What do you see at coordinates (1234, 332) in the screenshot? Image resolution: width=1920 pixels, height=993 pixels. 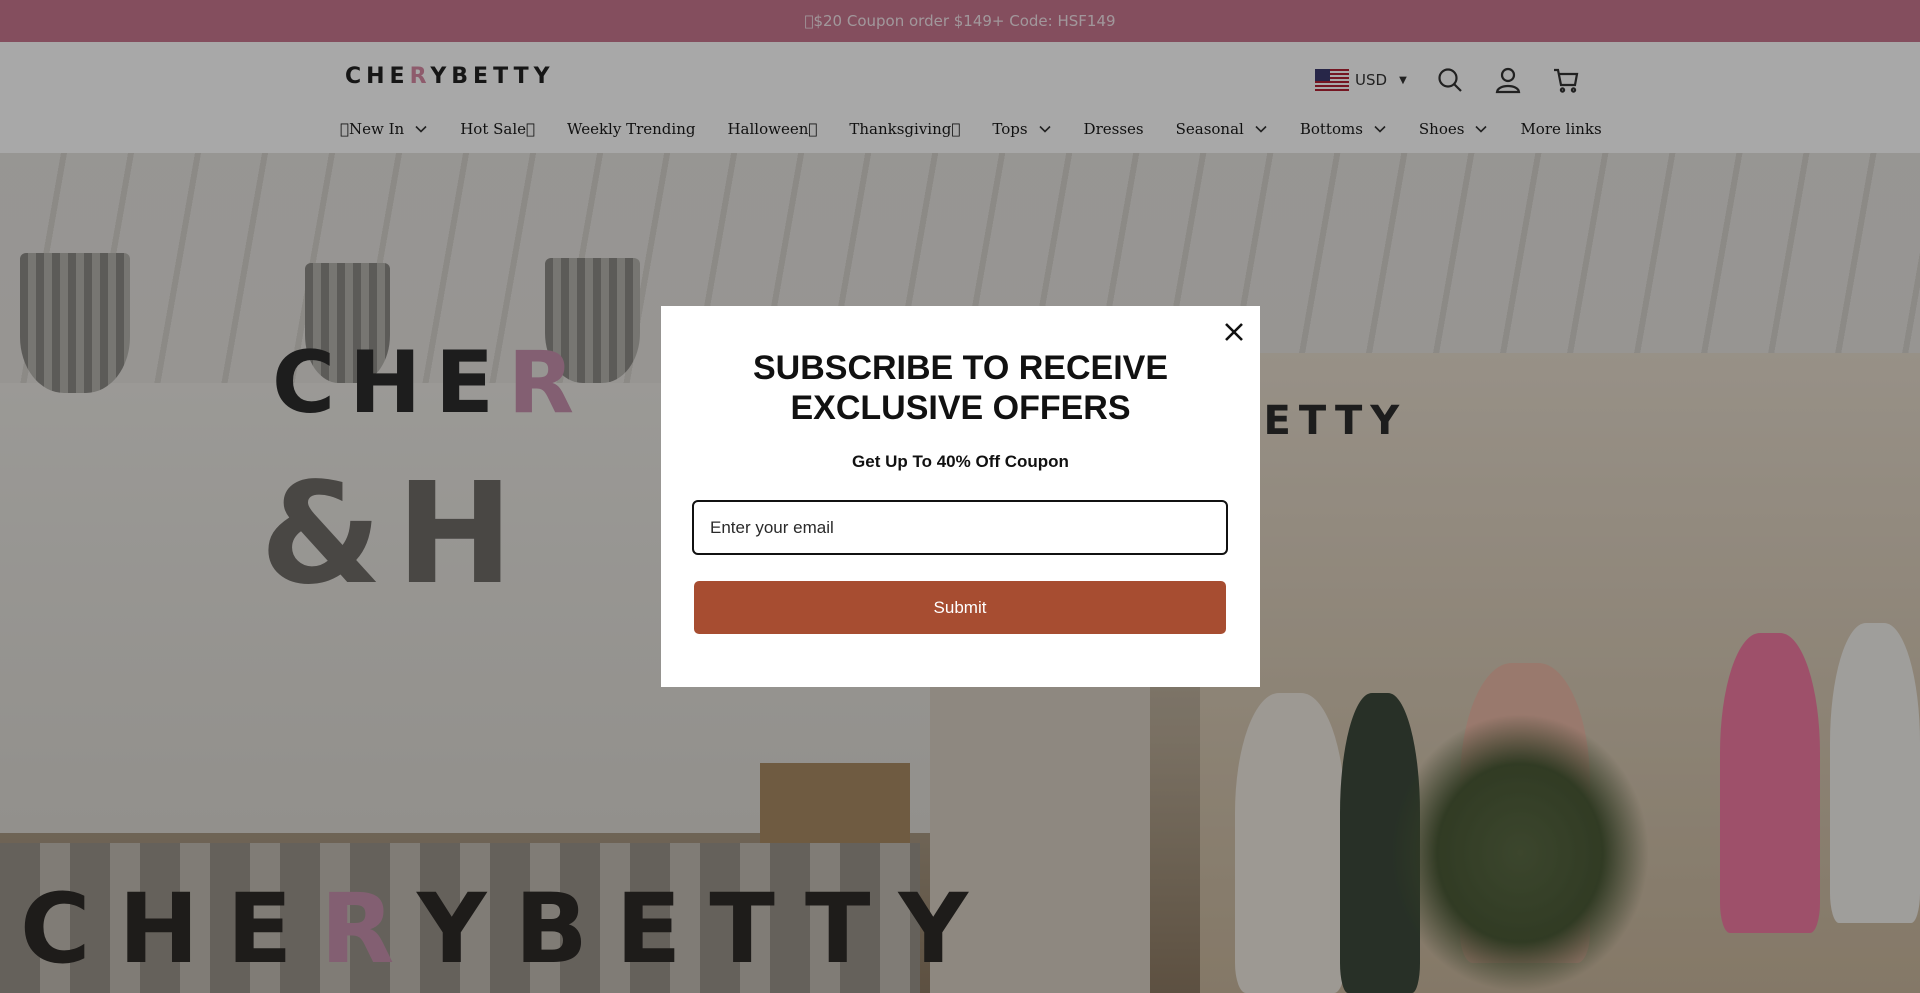 I see `close-icon` at bounding box center [1234, 332].